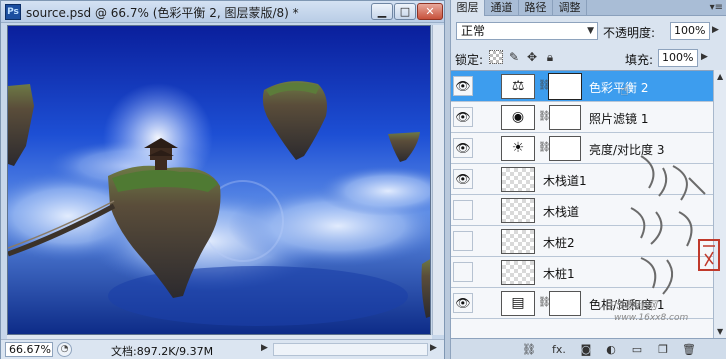  Describe the element at coordinates (469, 60) in the screenshot. I see `lock-label: 锁定:` at that location.